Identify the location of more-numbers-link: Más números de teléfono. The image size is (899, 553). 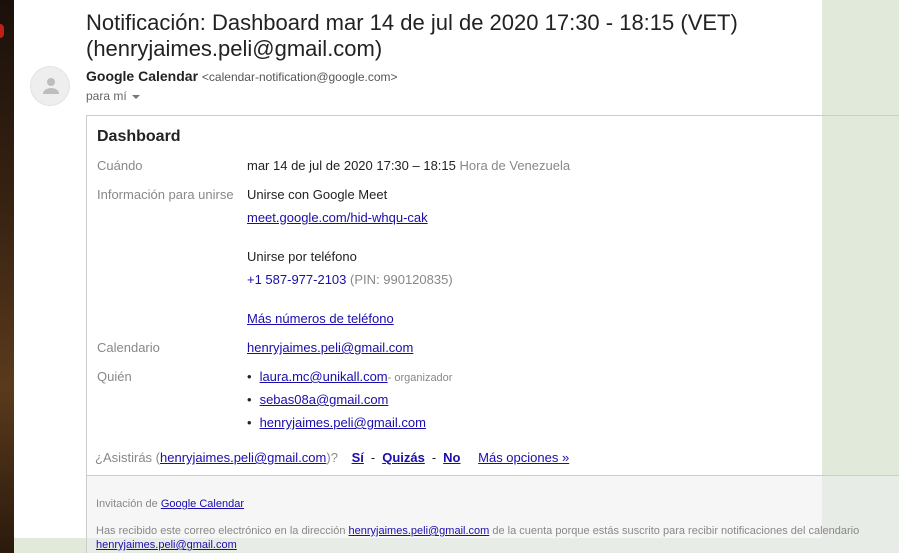
(320, 318).